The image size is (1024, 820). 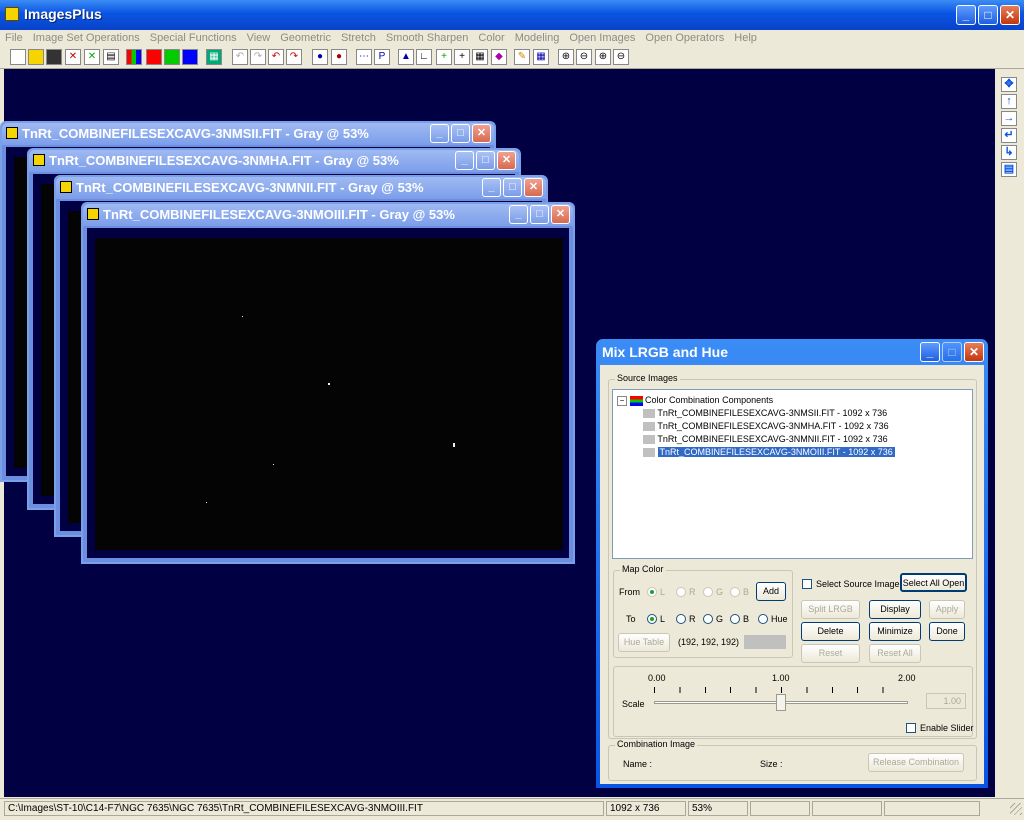 I want to click on redo-disabled-icon: ↷, so click(x=258, y=57).